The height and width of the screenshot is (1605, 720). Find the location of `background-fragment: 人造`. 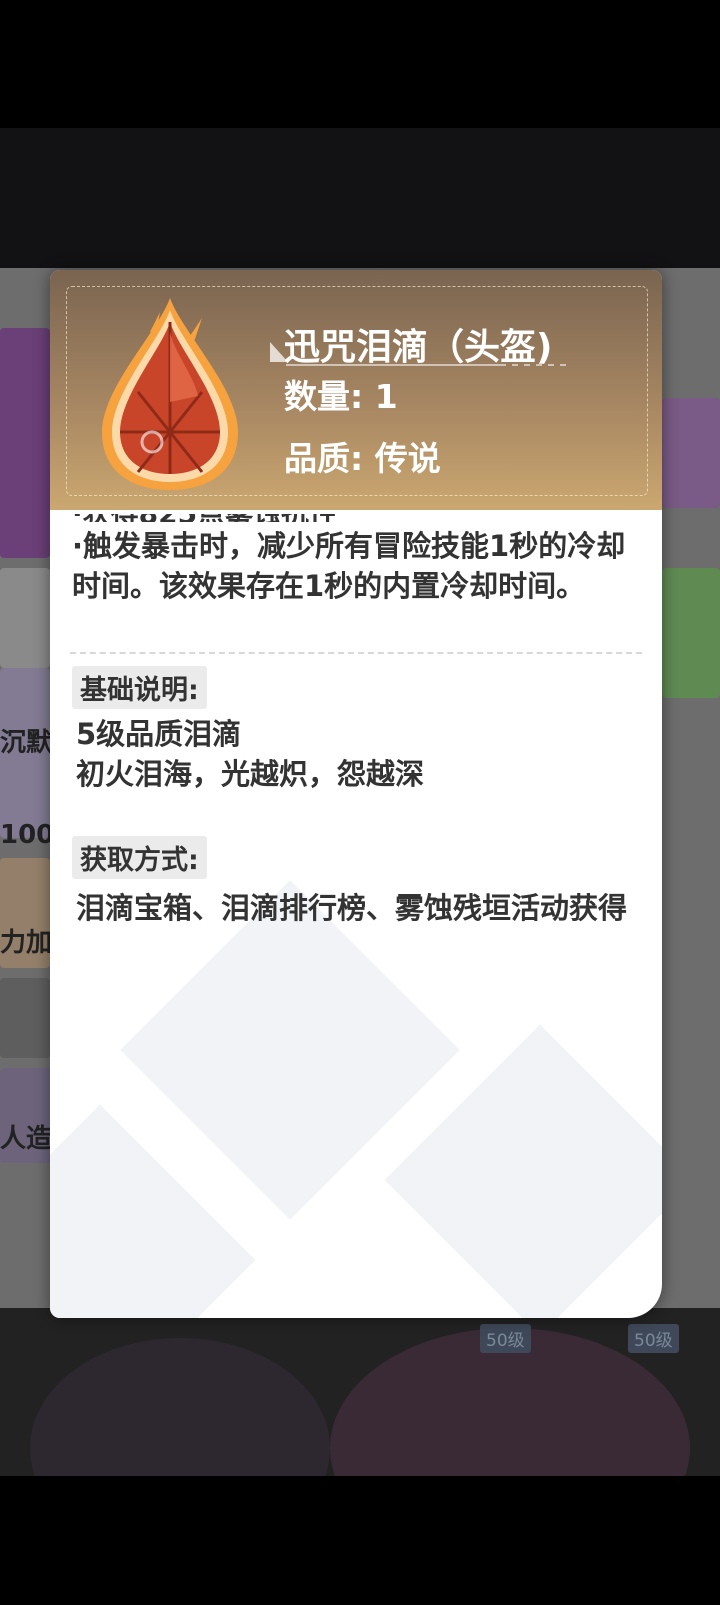

background-fragment: 人造 is located at coordinates (26, 1139).